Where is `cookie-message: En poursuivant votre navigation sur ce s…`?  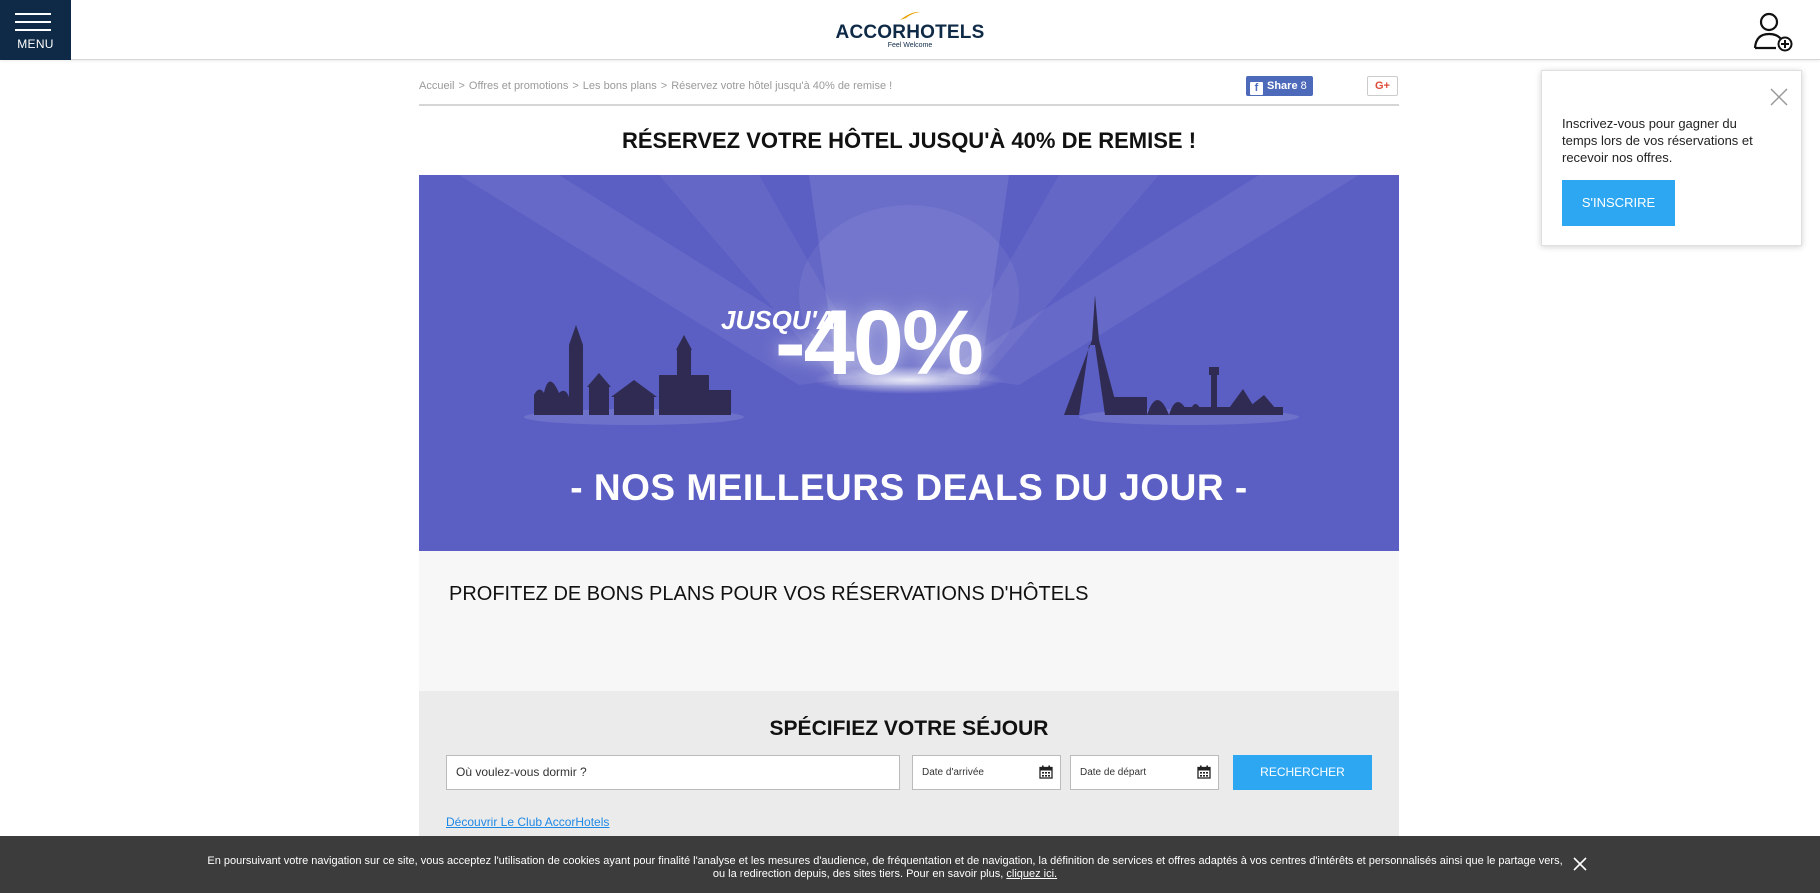
cookie-message: En poursuivant votre navigation sur ce s… is located at coordinates (885, 867).